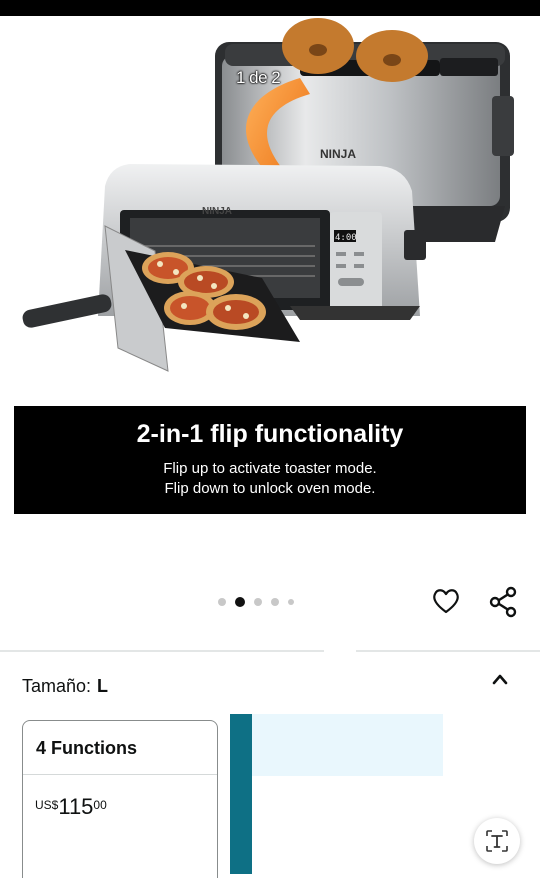  I want to click on variant-option-price: US$ 115 00, so click(120, 797).